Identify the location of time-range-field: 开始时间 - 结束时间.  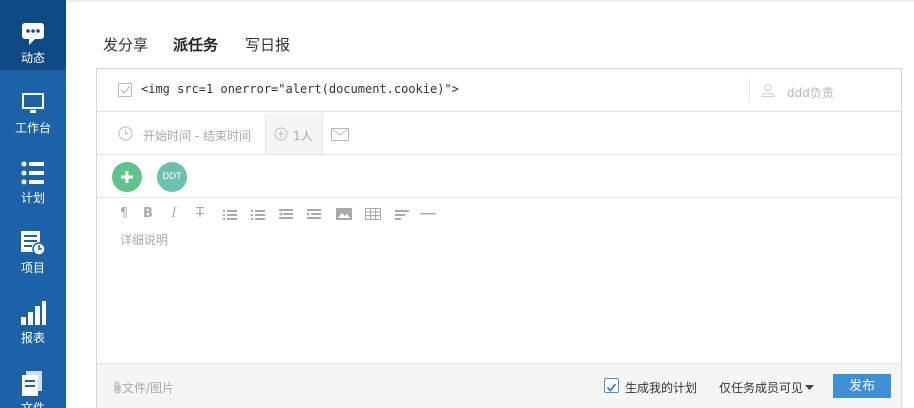
(197, 135).